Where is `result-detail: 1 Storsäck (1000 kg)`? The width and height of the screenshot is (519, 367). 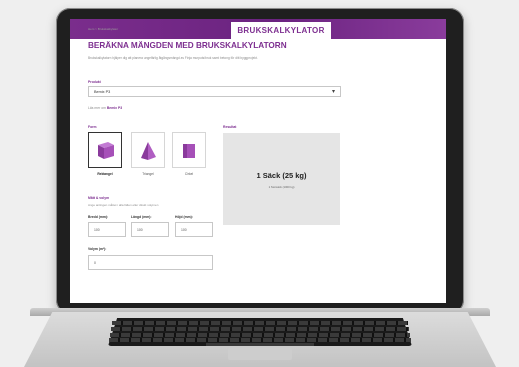 result-detail: 1 Storsäck (1000 kg) is located at coordinates (281, 187).